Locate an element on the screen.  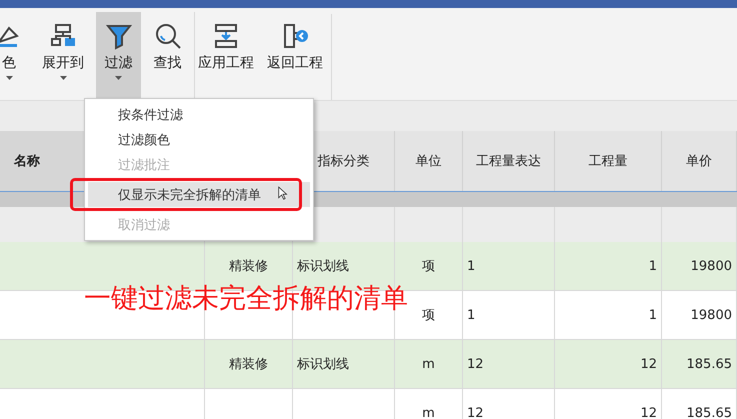
toolbar-button: 过滤 is located at coordinates (118, 56).